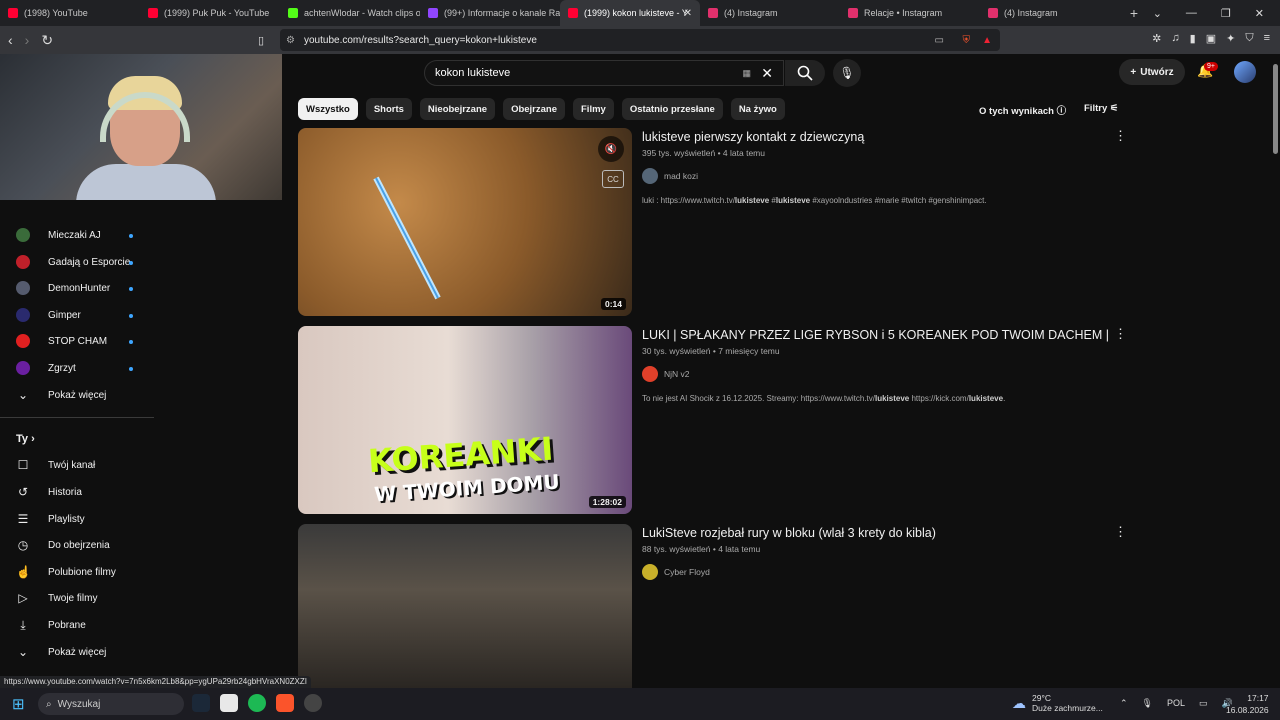 The image size is (1280, 720). Describe the element at coordinates (56, 598) in the screenshot. I see `sidebar-your-videos: ▷ Twoje filmy` at that location.